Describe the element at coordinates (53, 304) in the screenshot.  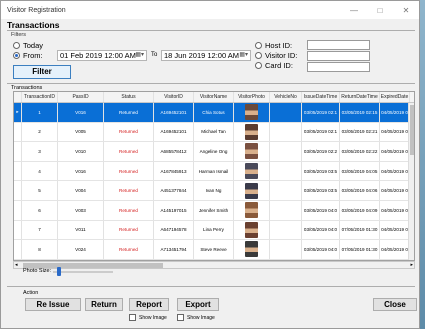
I see `re-issue-button: Re Issue` at that location.